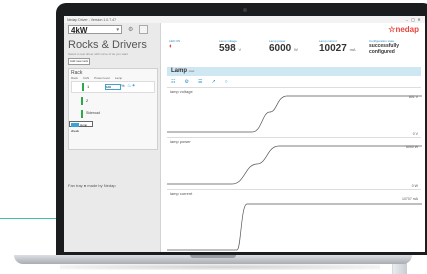  What do you see at coordinates (294, 71) in the screenshot?
I see `lamp-section-header: Lamp max` at bounding box center [294, 71].